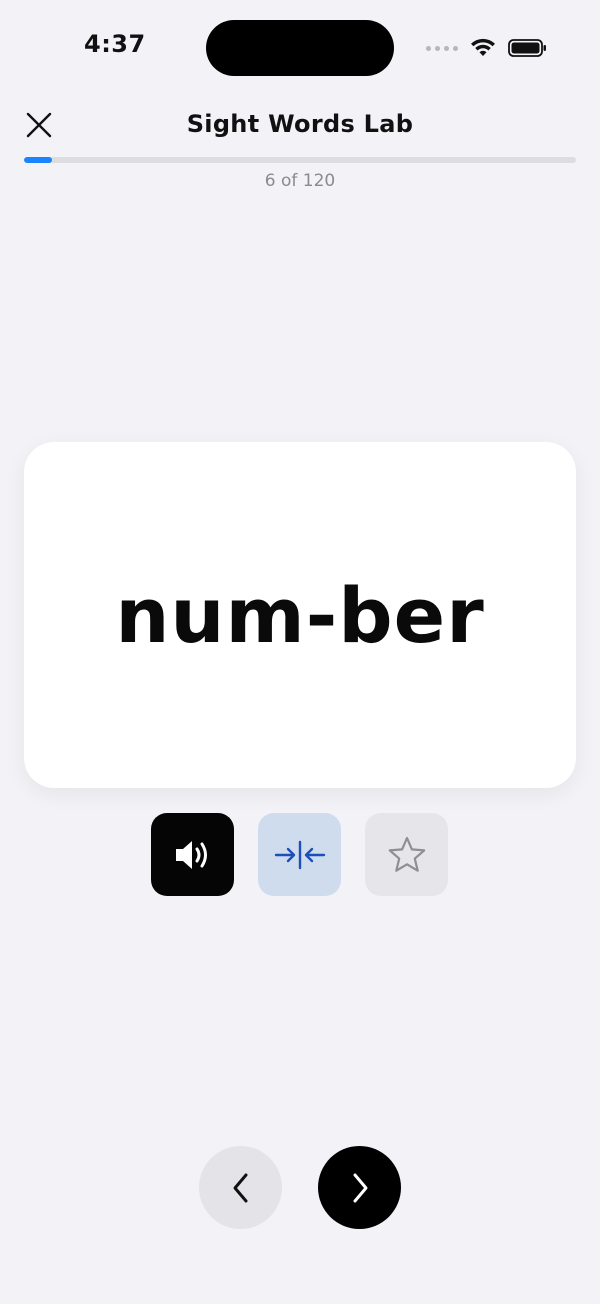  I want to click on battery-icon, so click(528, 48).